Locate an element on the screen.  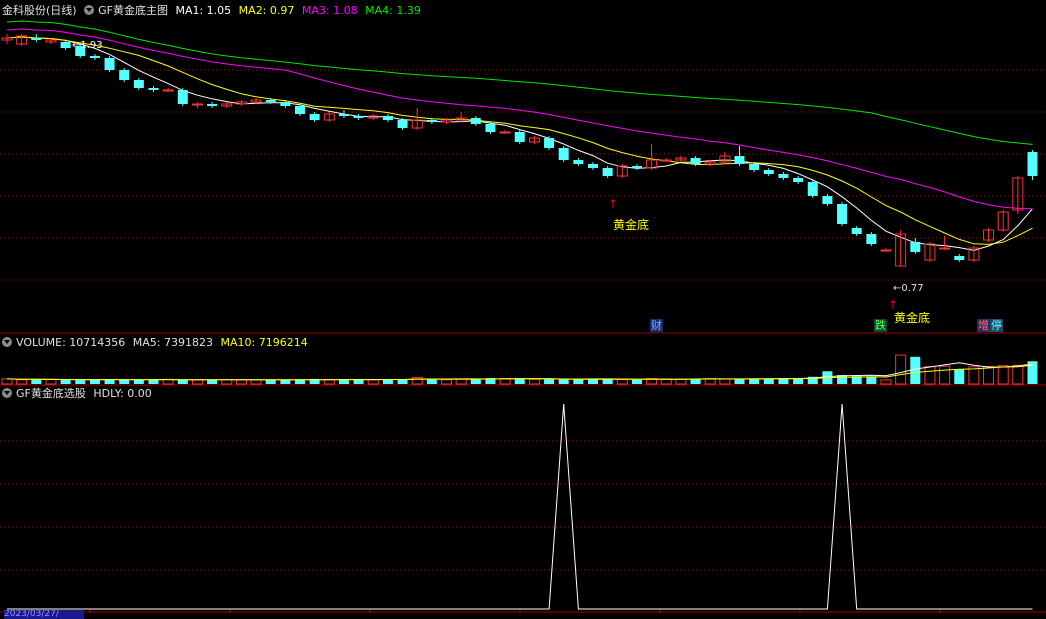
ma5-volume-value: MA5: 7391823 is located at coordinates (172, 342).